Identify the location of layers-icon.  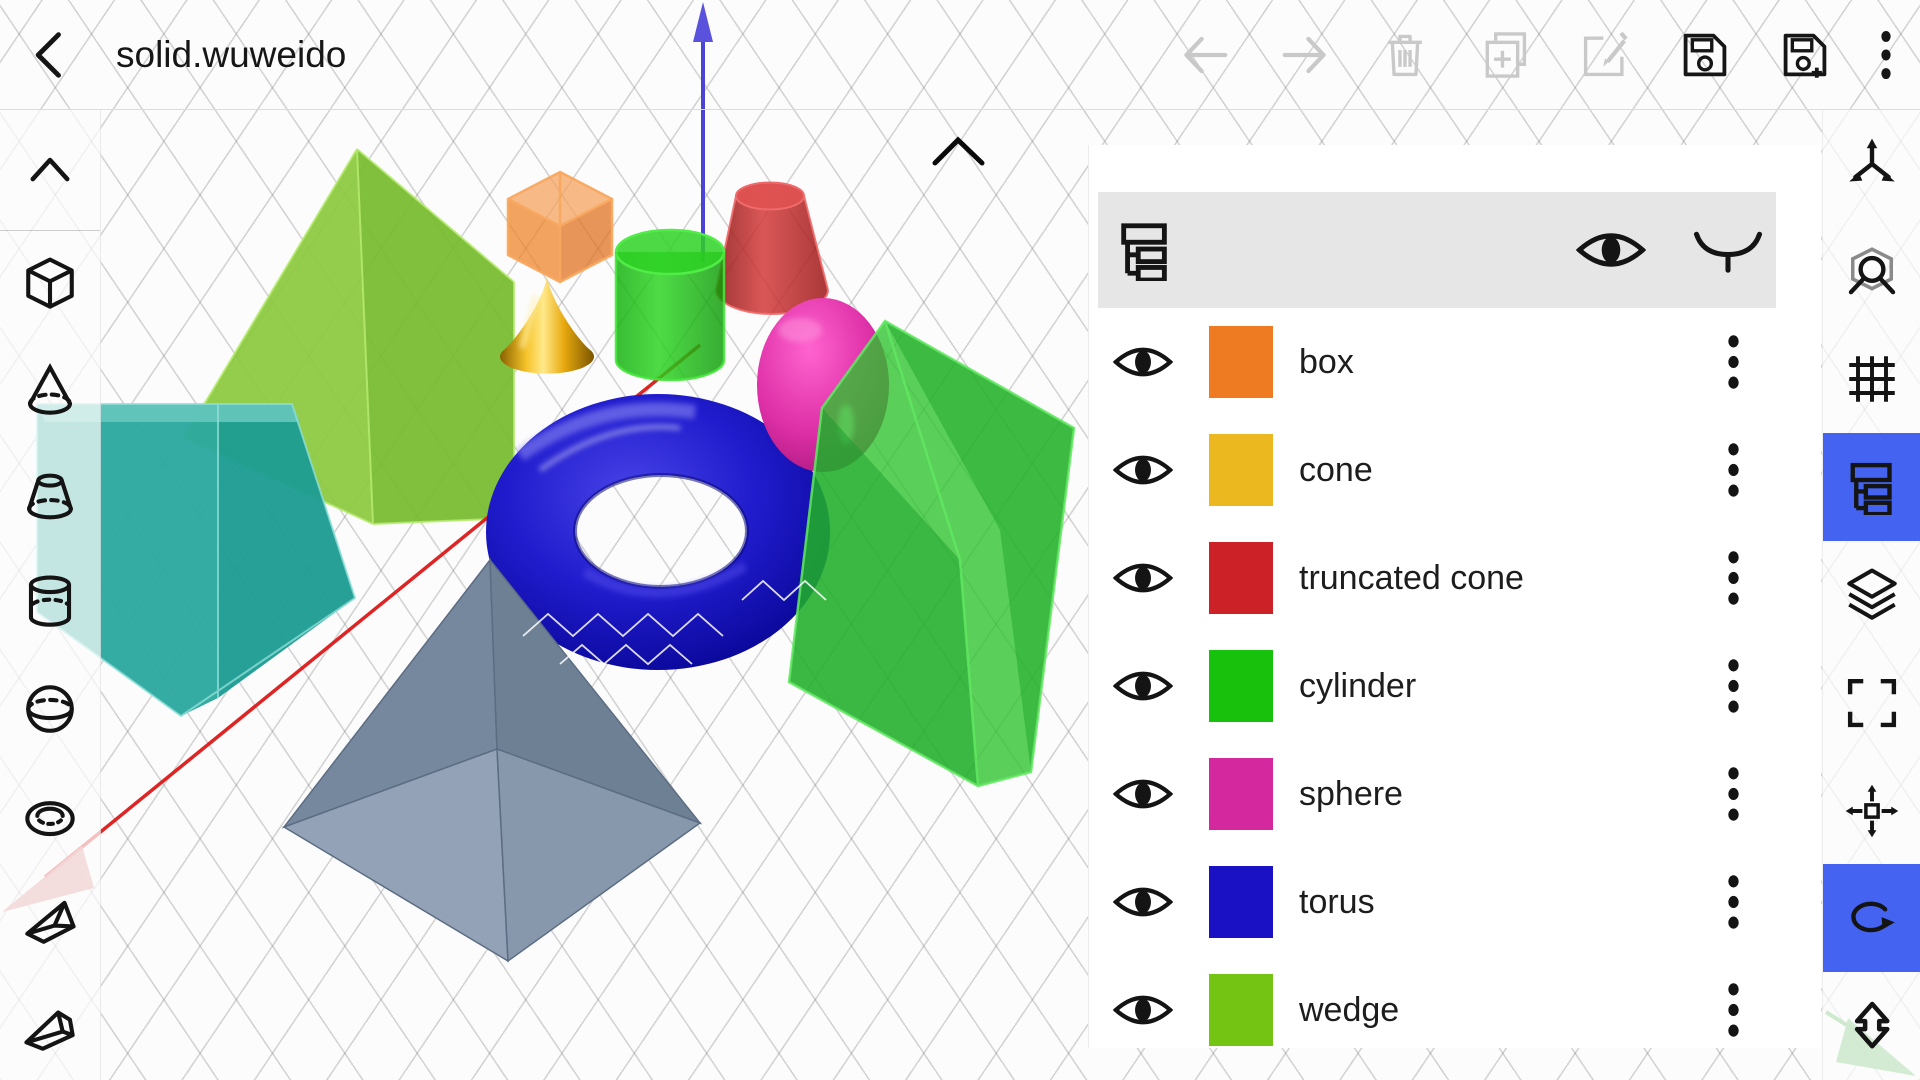
(1871, 594).